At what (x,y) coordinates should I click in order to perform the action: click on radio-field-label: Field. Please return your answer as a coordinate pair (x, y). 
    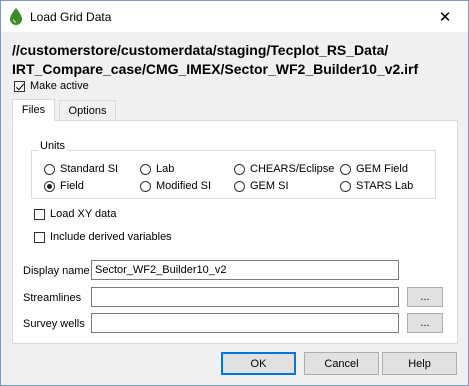
    Looking at the image, I should click on (72, 186).